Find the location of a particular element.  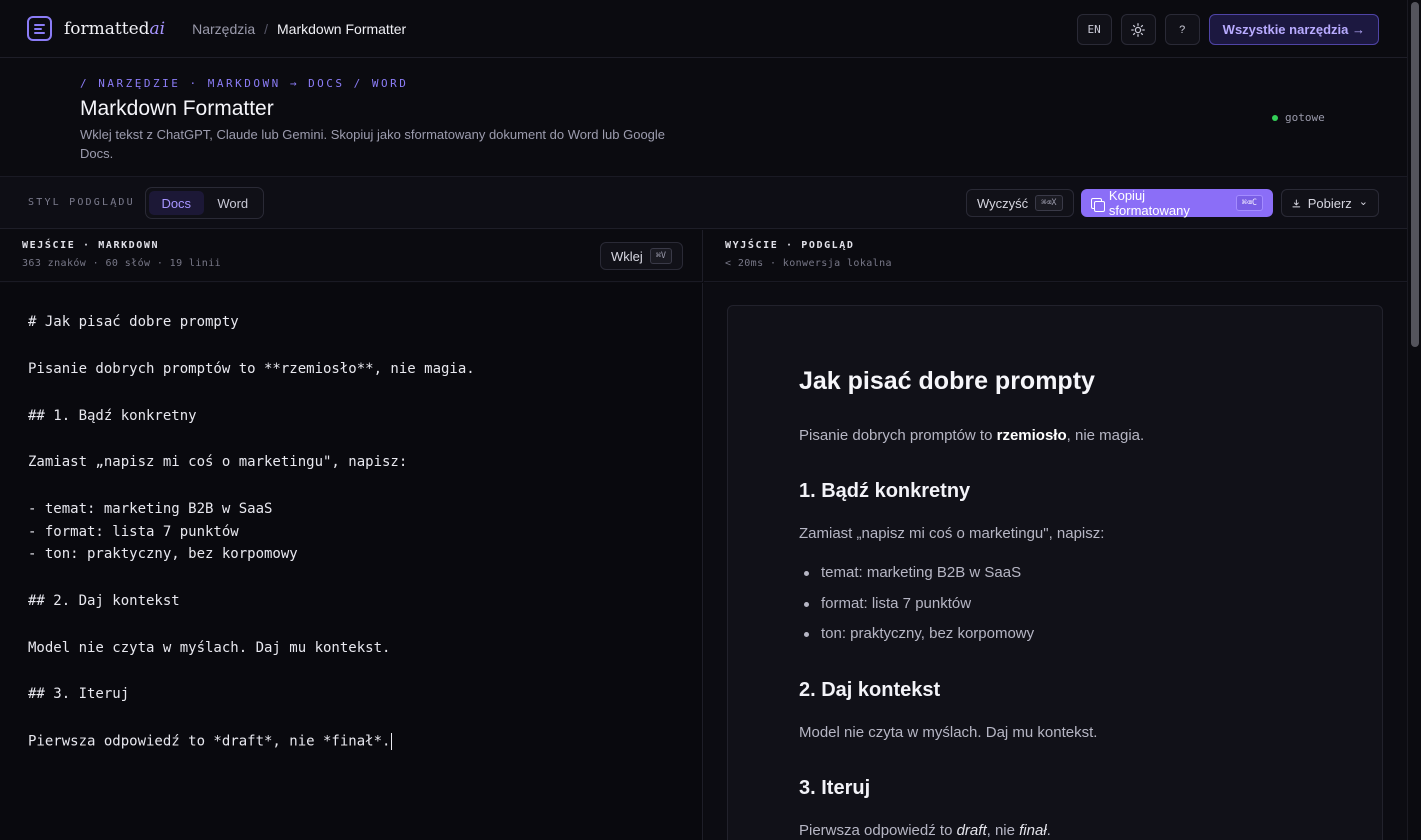

status-indicator: gotowe is located at coordinates (1298, 117).